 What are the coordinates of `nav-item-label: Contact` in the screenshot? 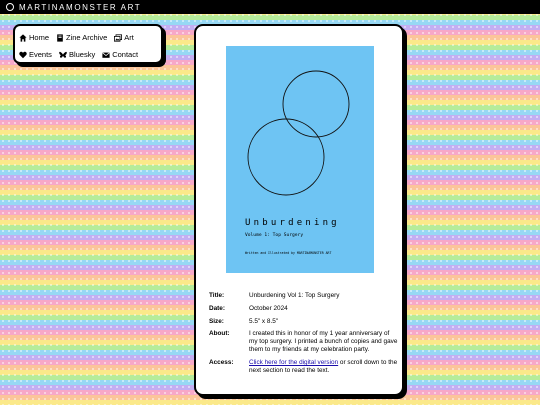 It's located at (125, 54).